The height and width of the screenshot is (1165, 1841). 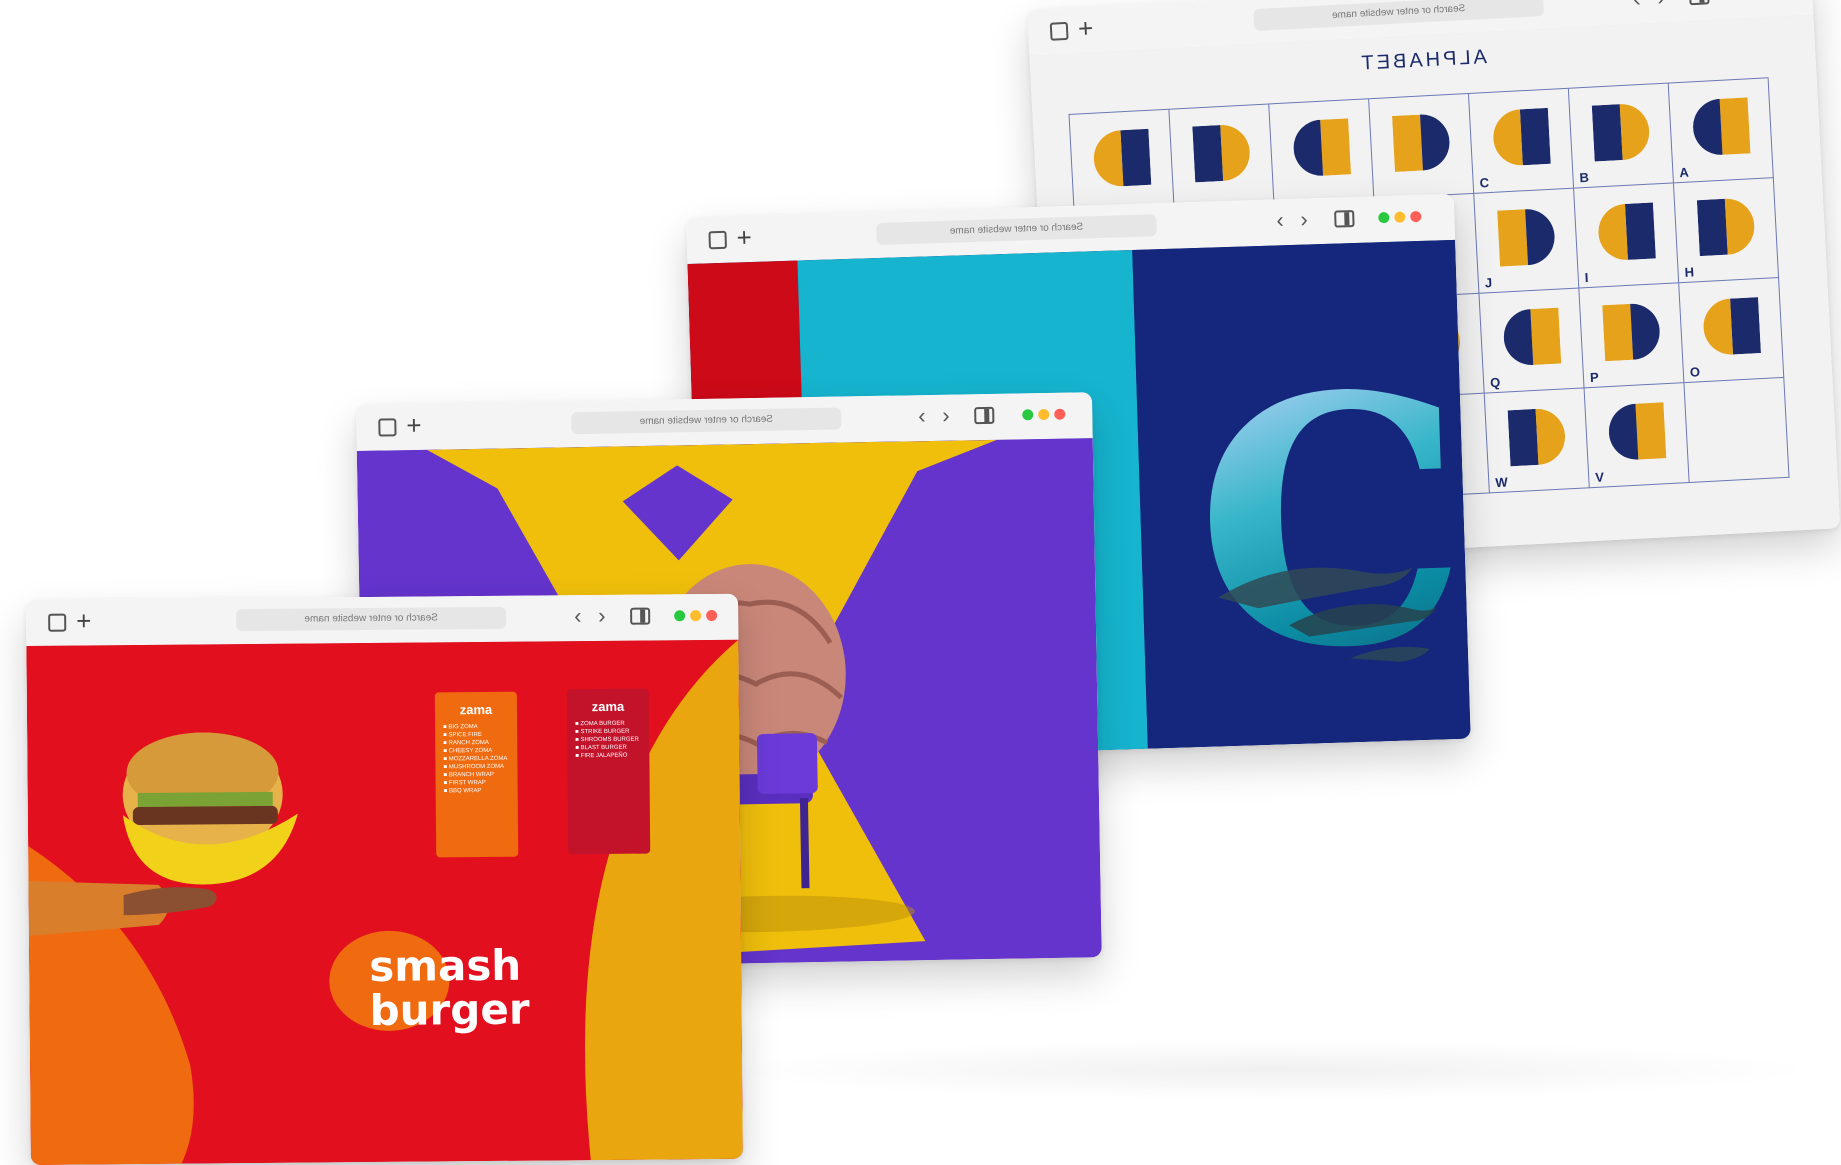 I want to click on headline: smash burger, so click(x=449, y=988).